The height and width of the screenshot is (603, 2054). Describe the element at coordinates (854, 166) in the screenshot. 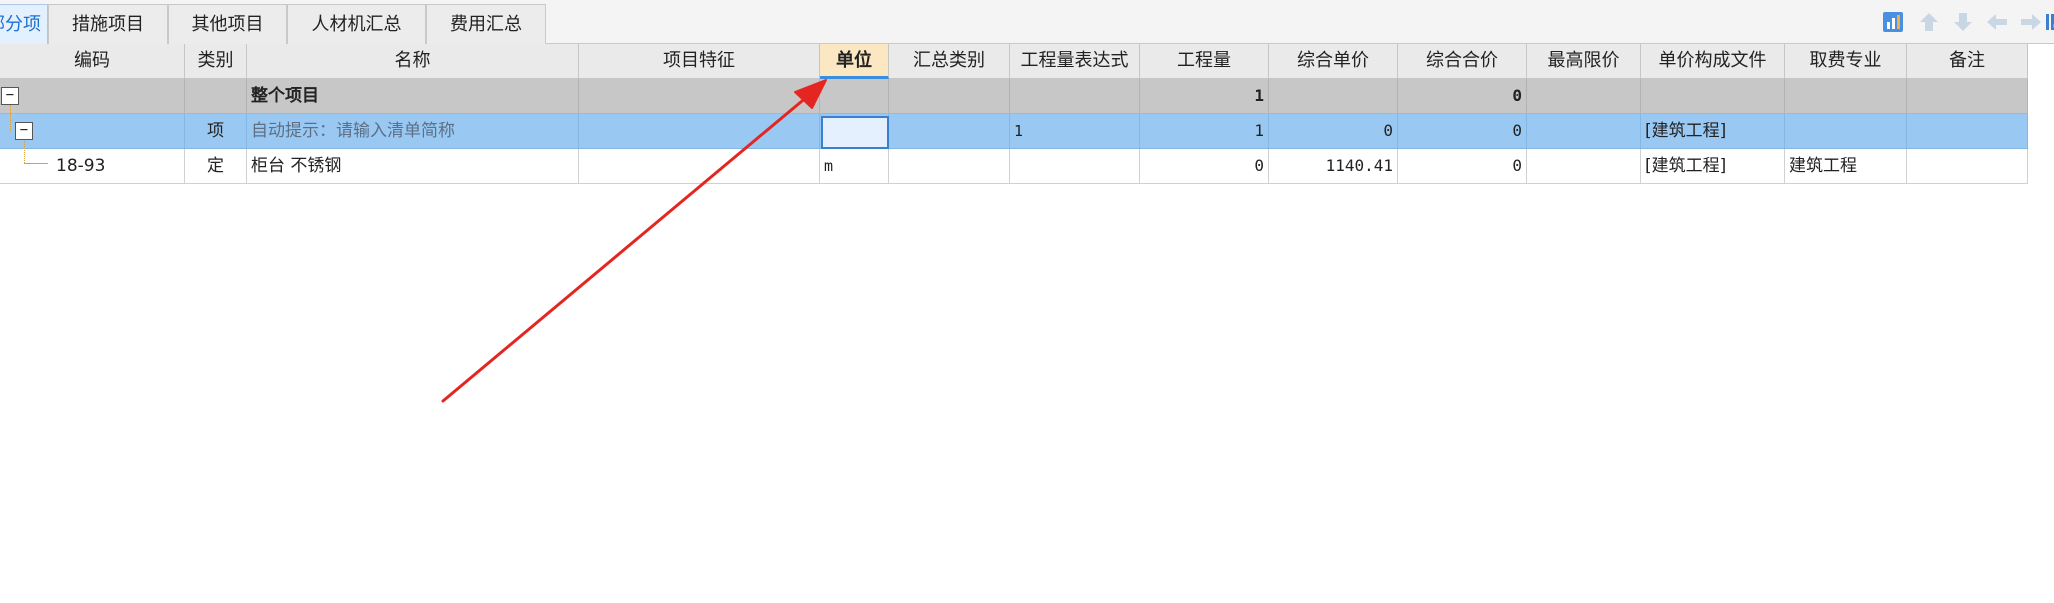

I see `cell-unit: m` at that location.